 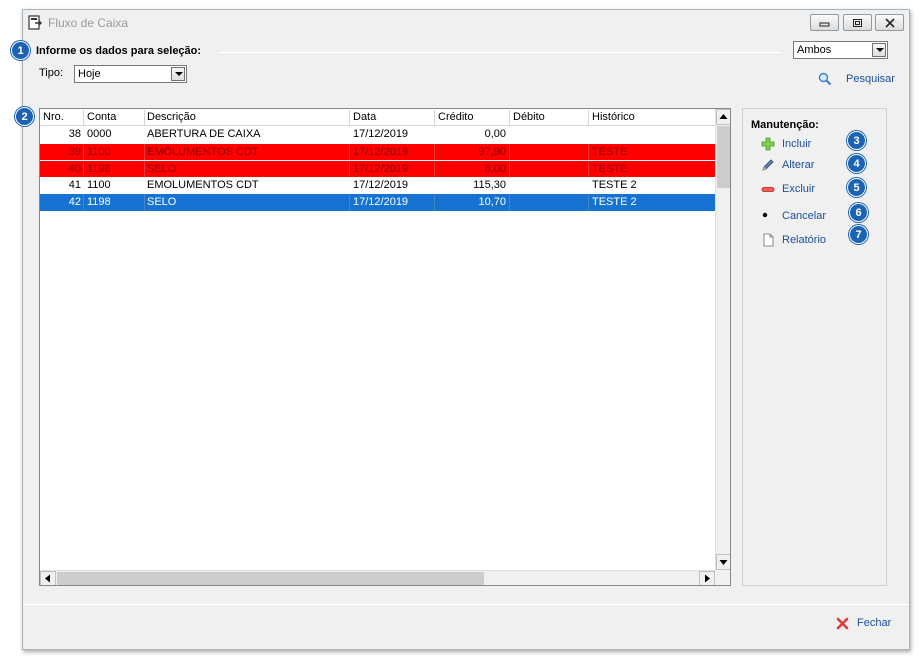 I want to click on step-badge-6: 6, so click(x=858, y=212).